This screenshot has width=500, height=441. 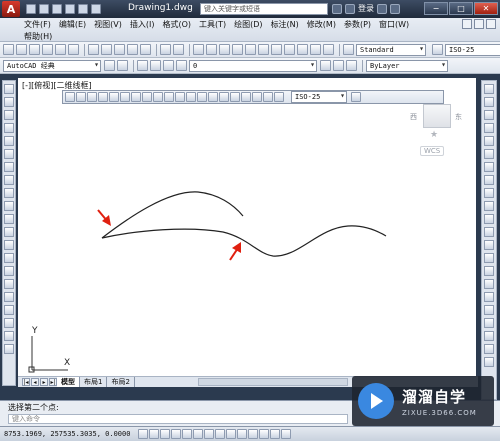 I want to click on minimize-button: −, so click(x=436, y=8).